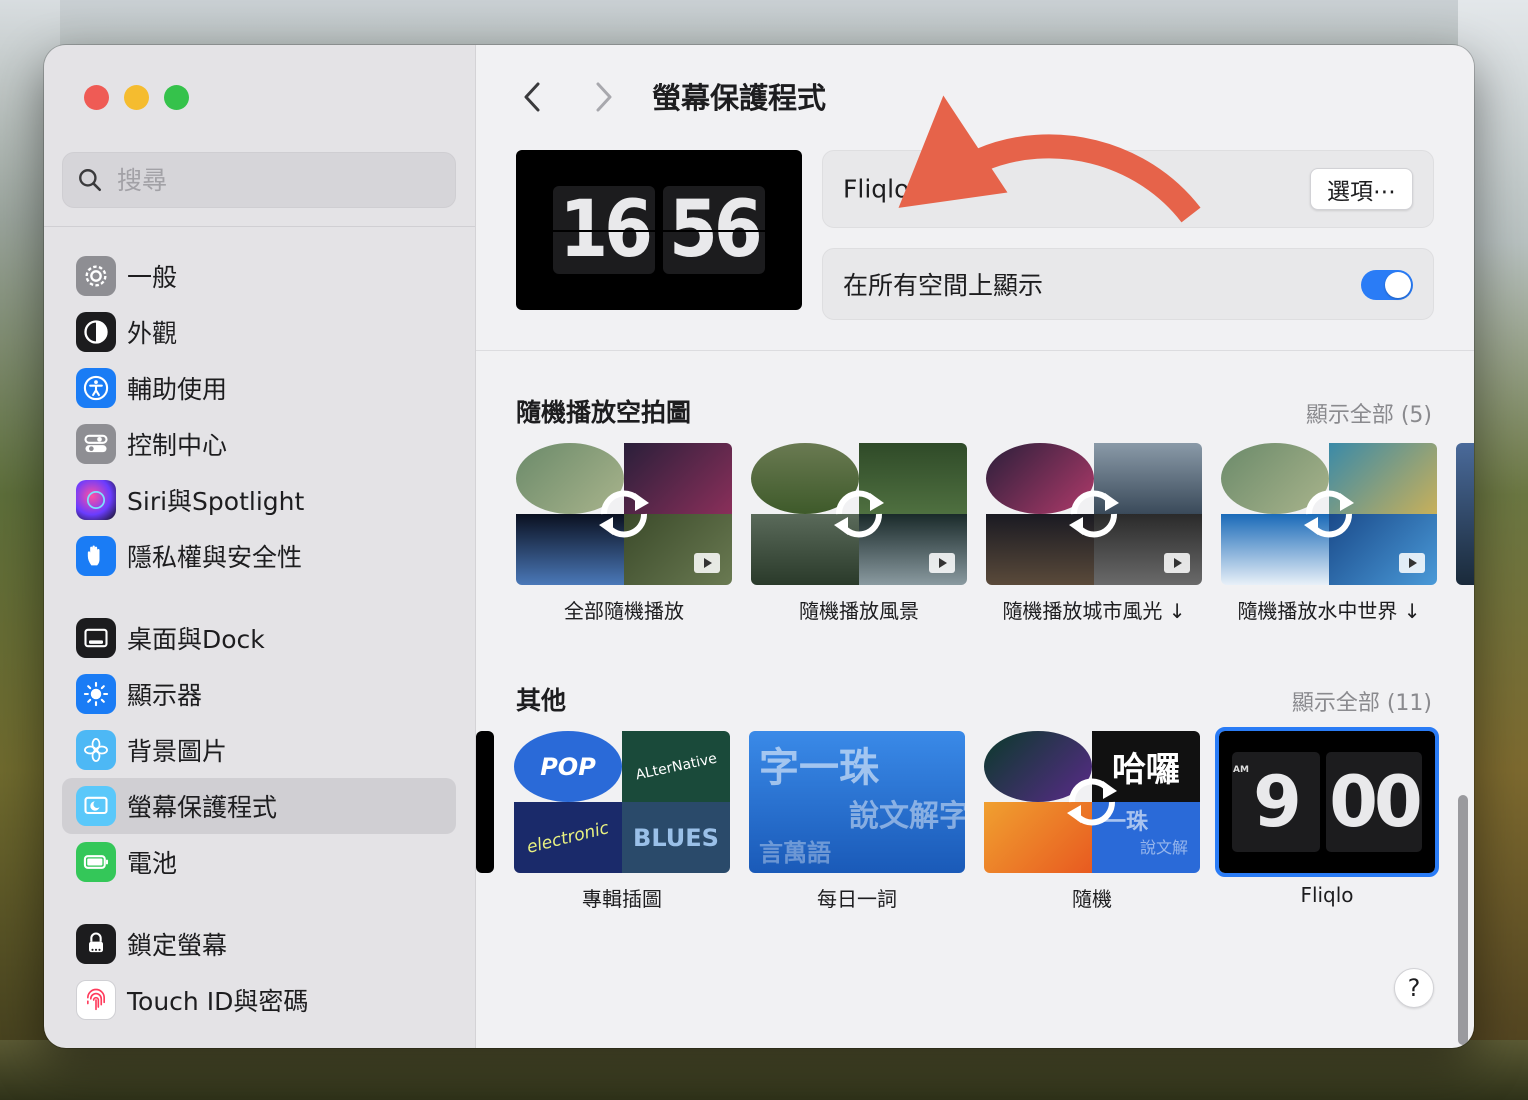  What do you see at coordinates (202, 807) in the screenshot?
I see `sidebar-item-label: 螢幕保護程式` at bounding box center [202, 807].